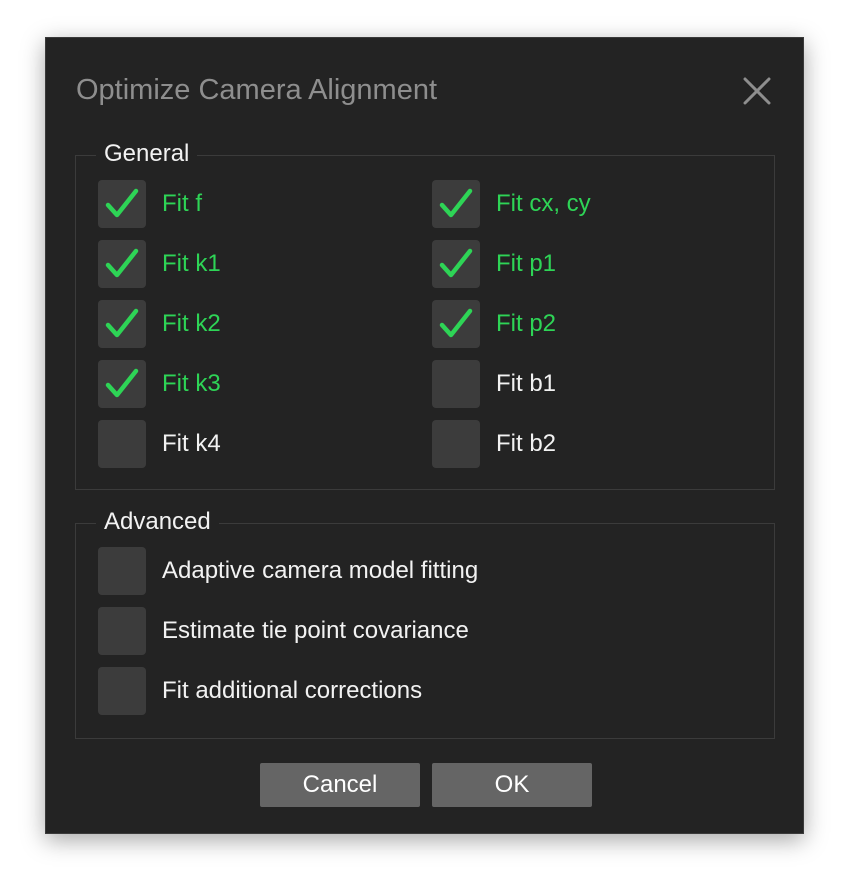 The height and width of the screenshot is (888, 850). What do you see at coordinates (159, 444) in the screenshot?
I see `fit-k4-checkbox: Fit k4` at bounding box center [159, 444].